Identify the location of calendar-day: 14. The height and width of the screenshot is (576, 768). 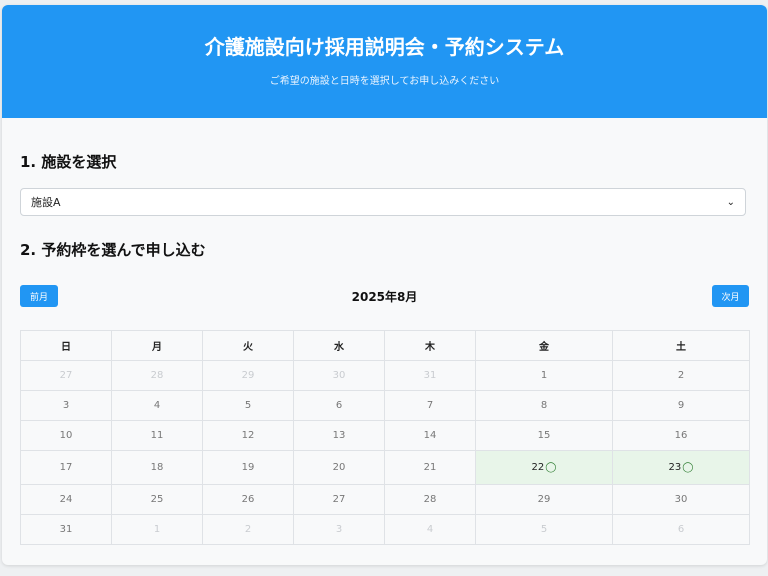
(430, 435).